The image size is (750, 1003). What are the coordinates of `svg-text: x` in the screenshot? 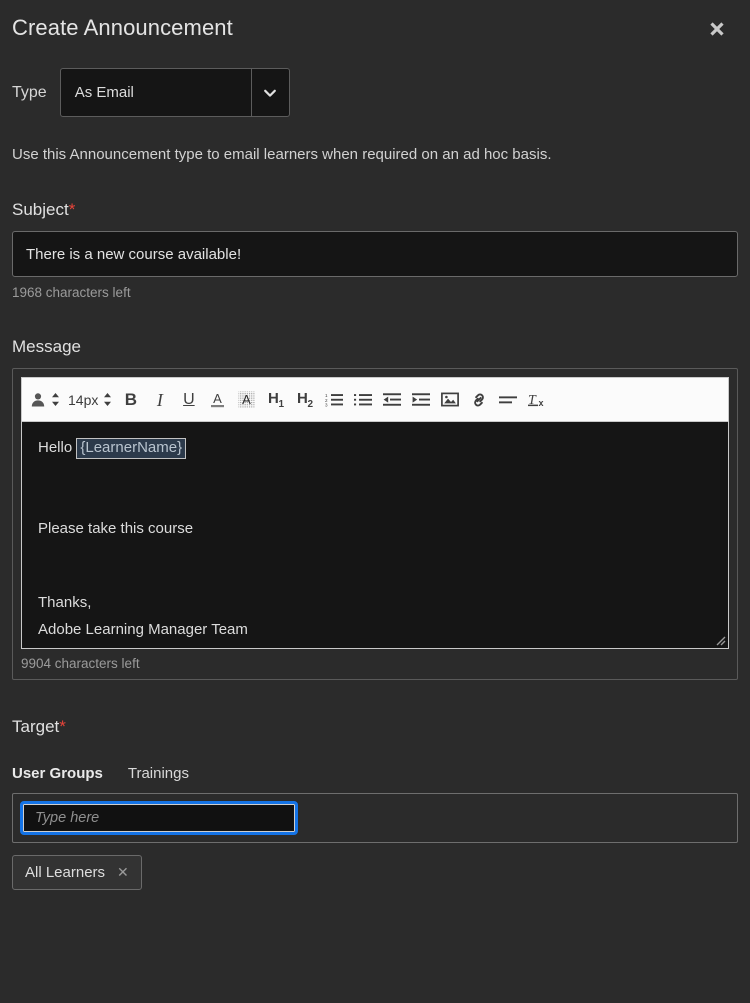 It's located at (540, 403).